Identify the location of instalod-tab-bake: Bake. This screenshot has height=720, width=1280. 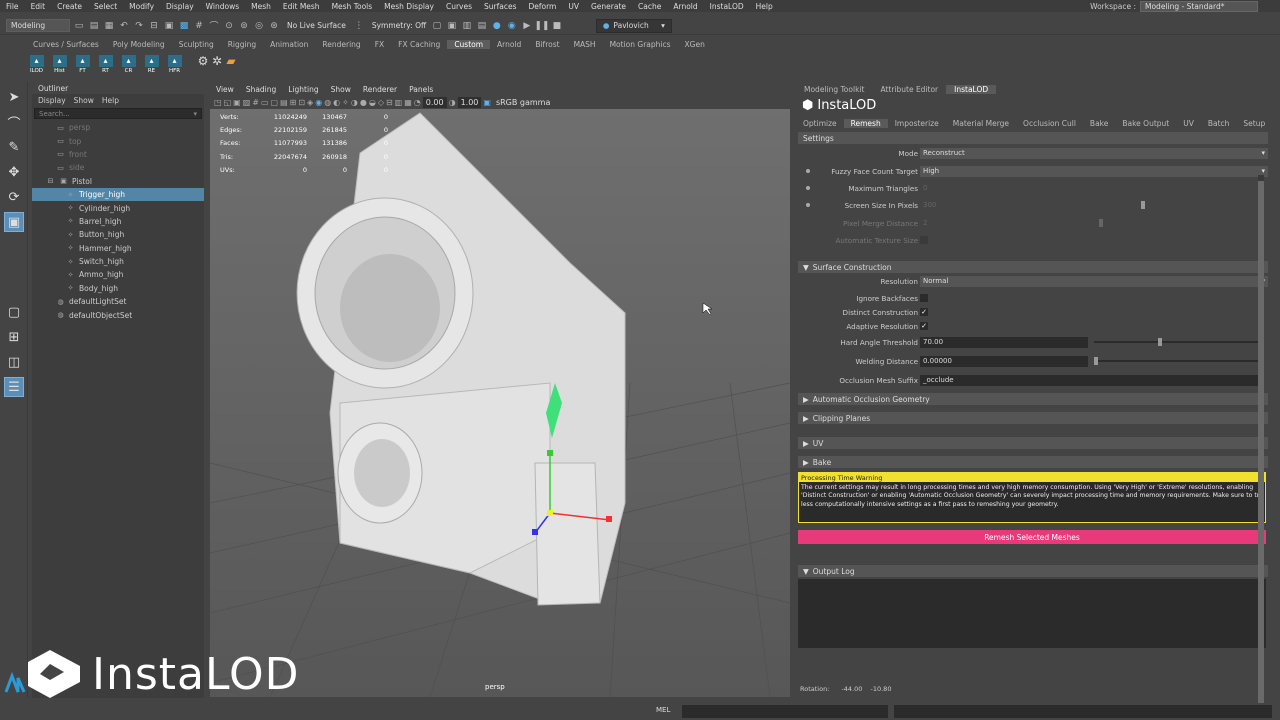
(1099, 123).